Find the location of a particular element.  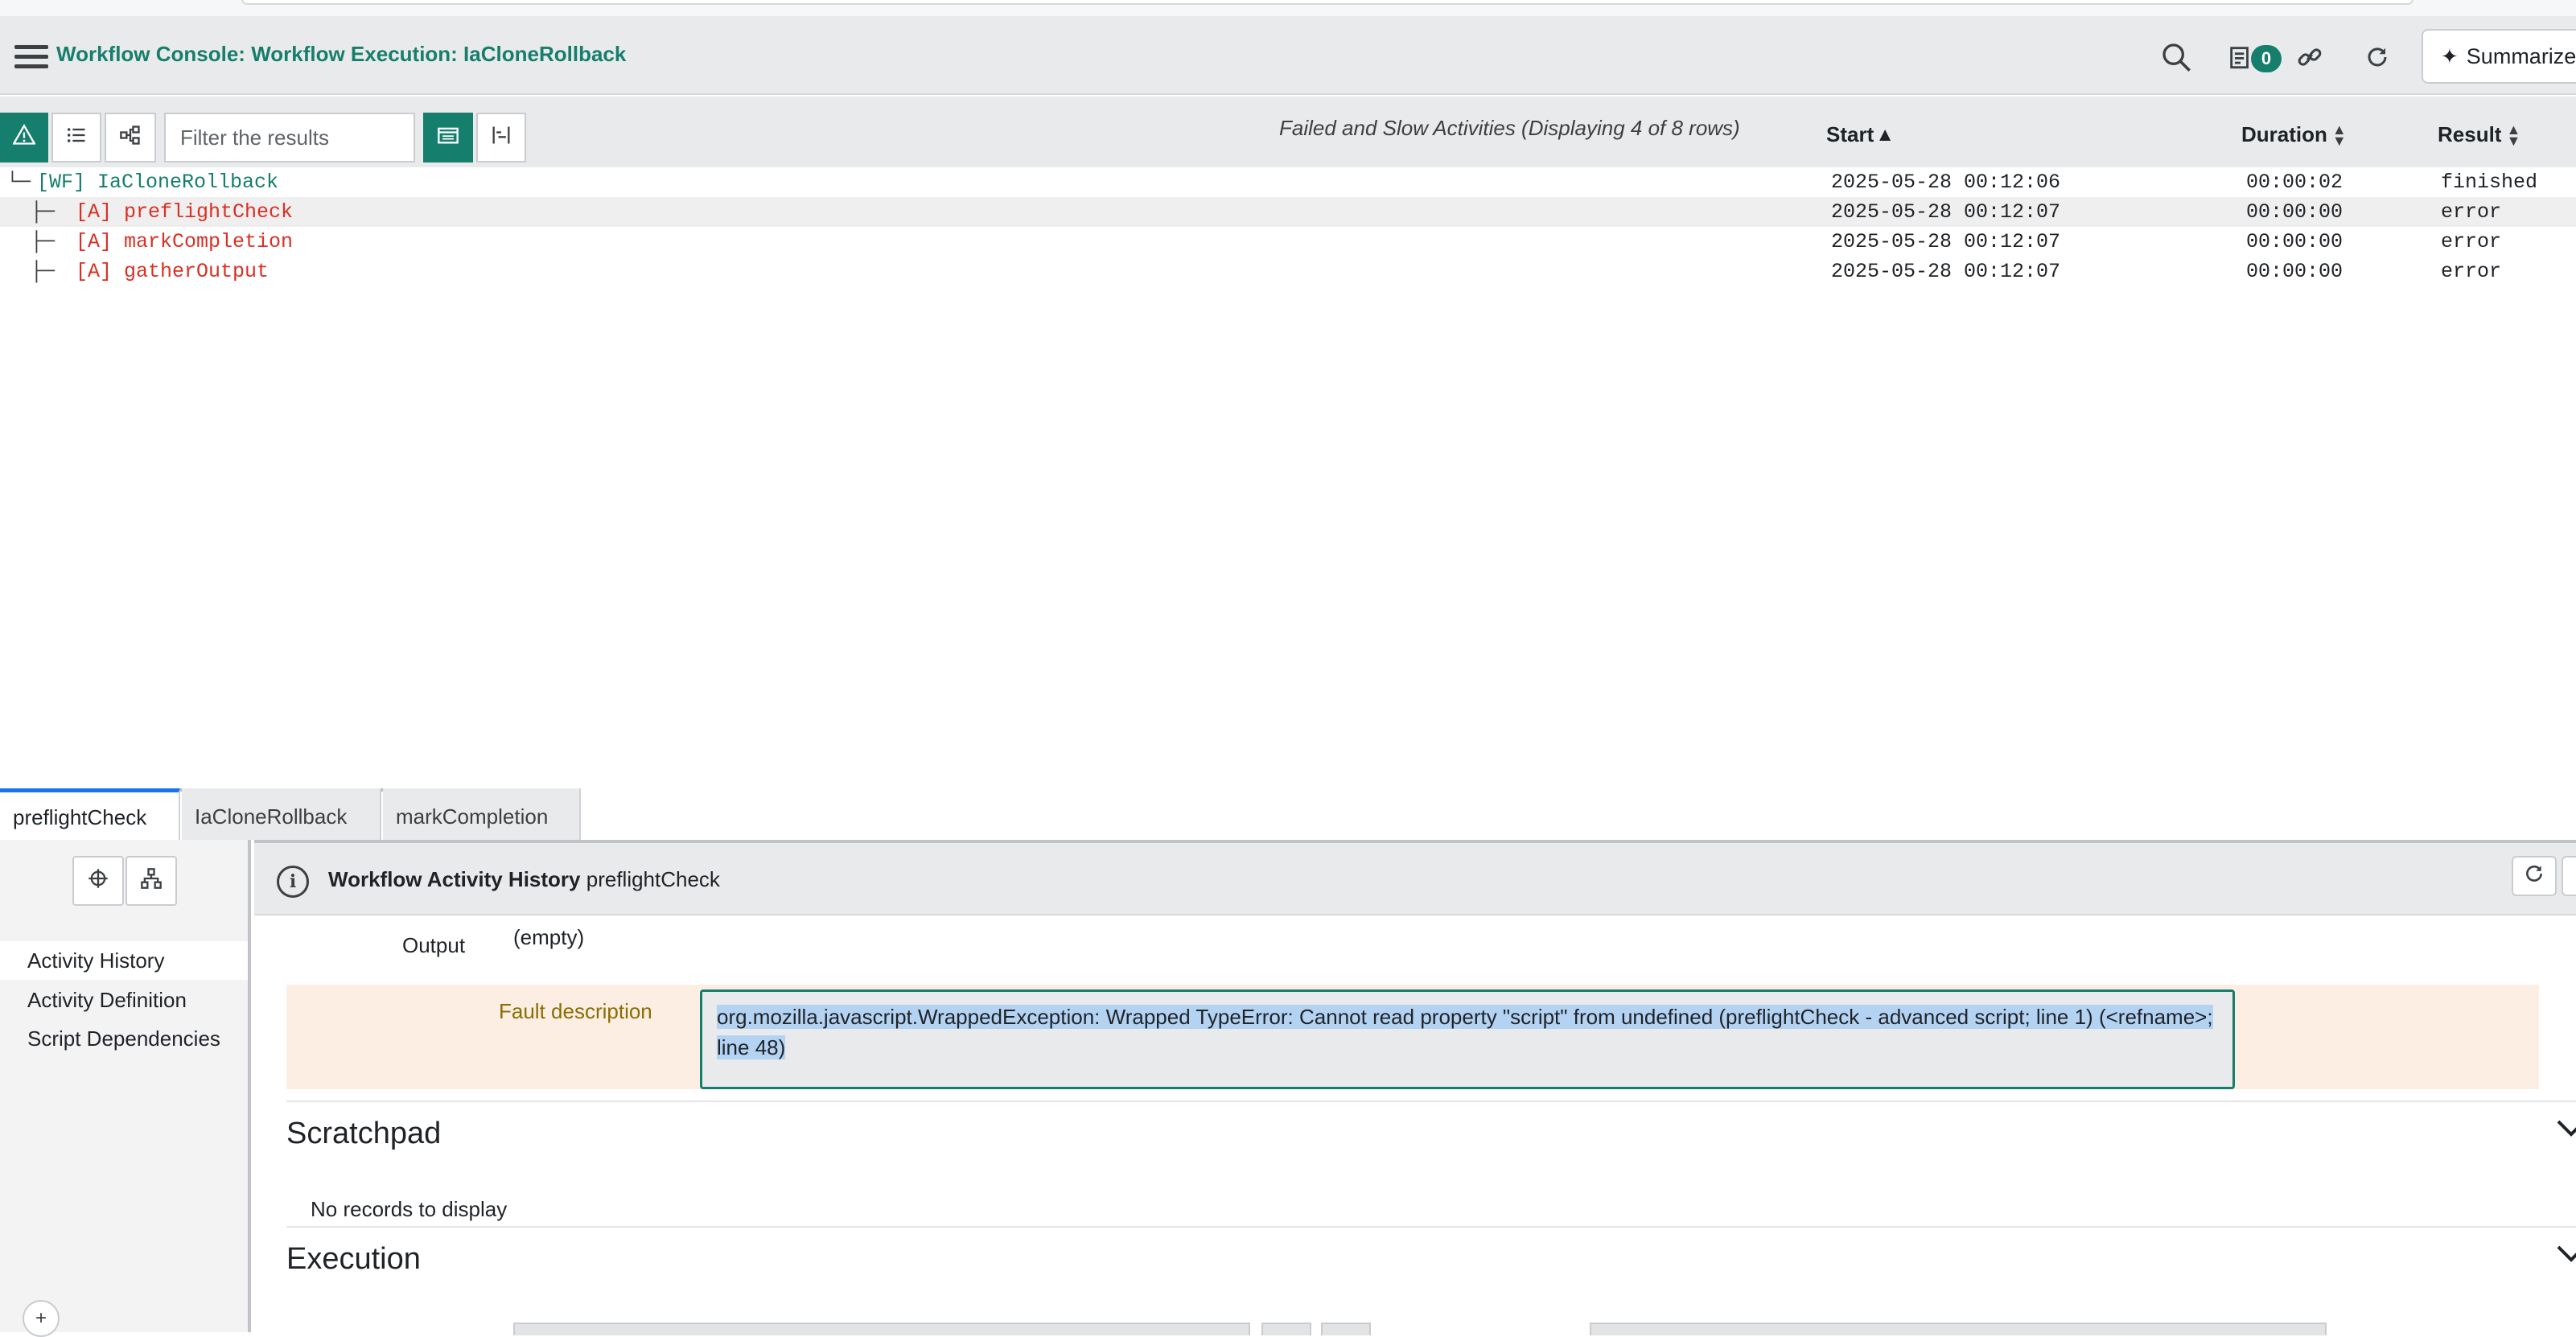

calendar-icon is located at coordinates (448, 137).